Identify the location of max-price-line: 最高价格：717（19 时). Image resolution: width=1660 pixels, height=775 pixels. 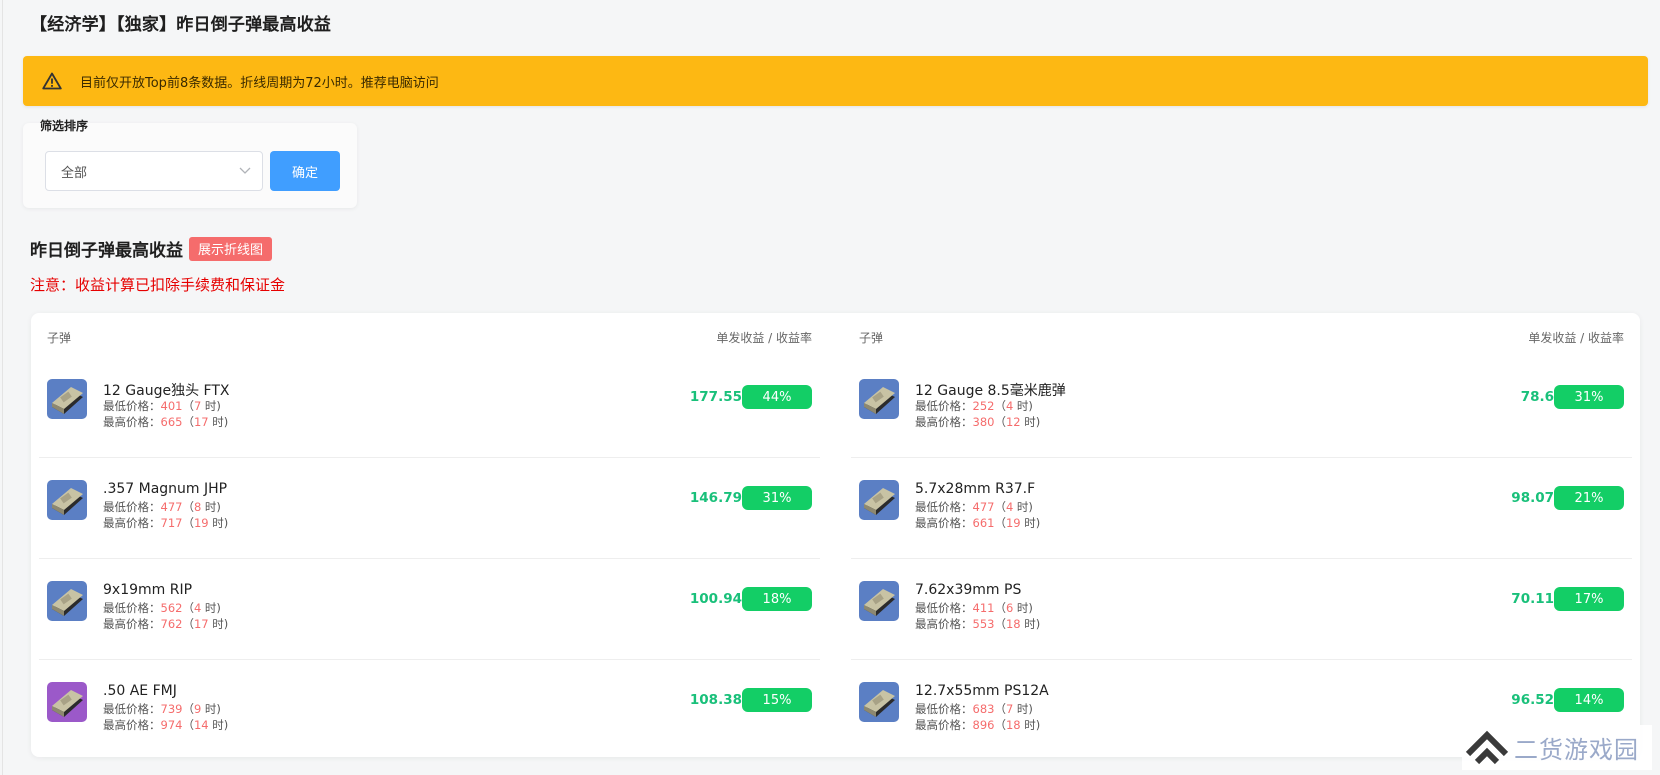
(165, 523).